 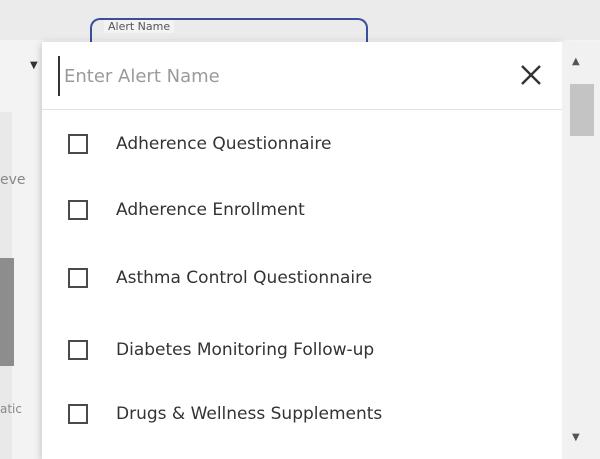 I want to click on close-icon, so click(x=531, y=75).